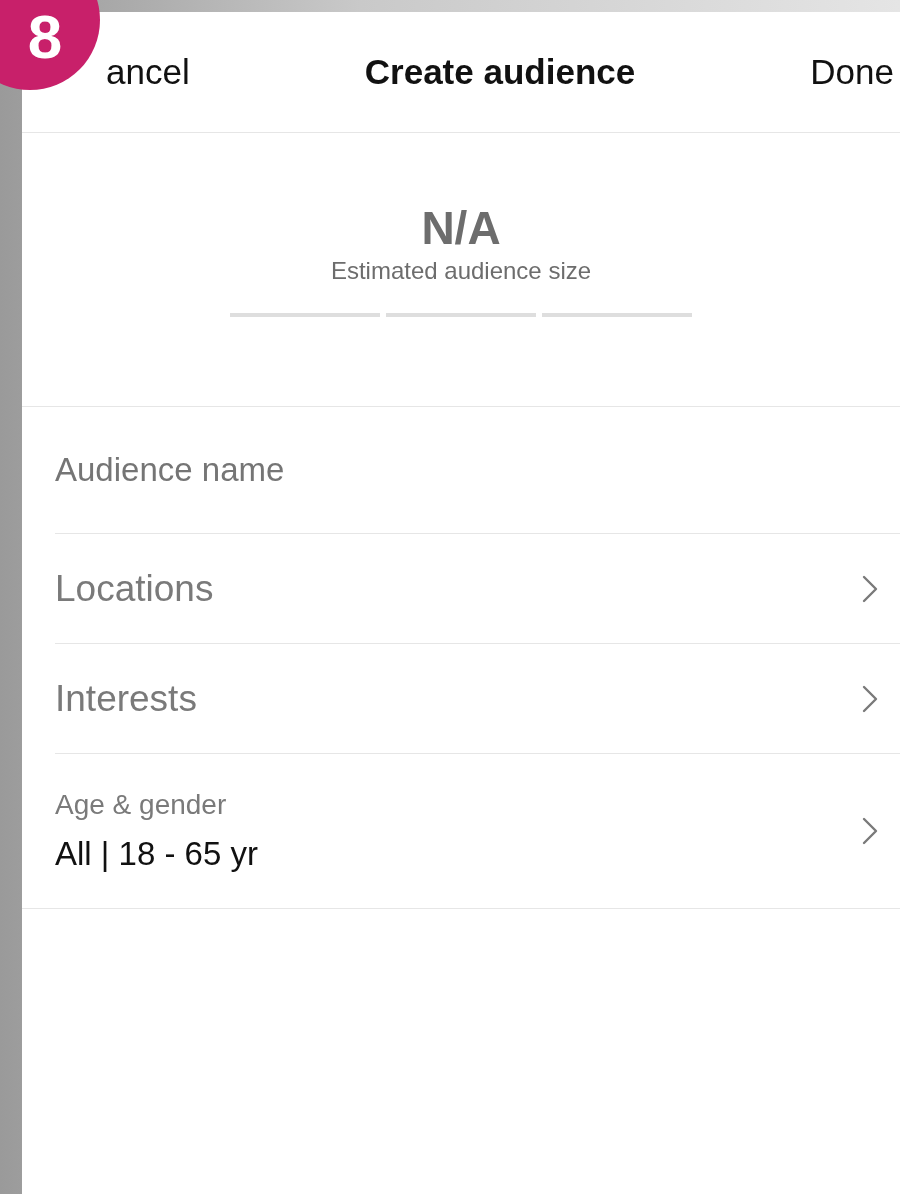 The height and width of the screenshot is (1194, 900). What do you see at coordinates (461, 831) in the screenshot?
I see `list-item: Age & gender All | 18 - 65 yr` at bounding box center [461, 831].